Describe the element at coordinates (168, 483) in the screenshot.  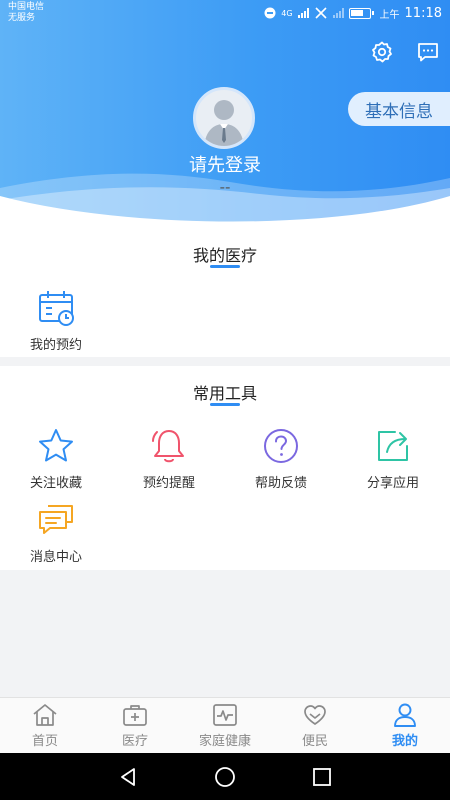
I see `tool-label: 预约提醒` at that location.